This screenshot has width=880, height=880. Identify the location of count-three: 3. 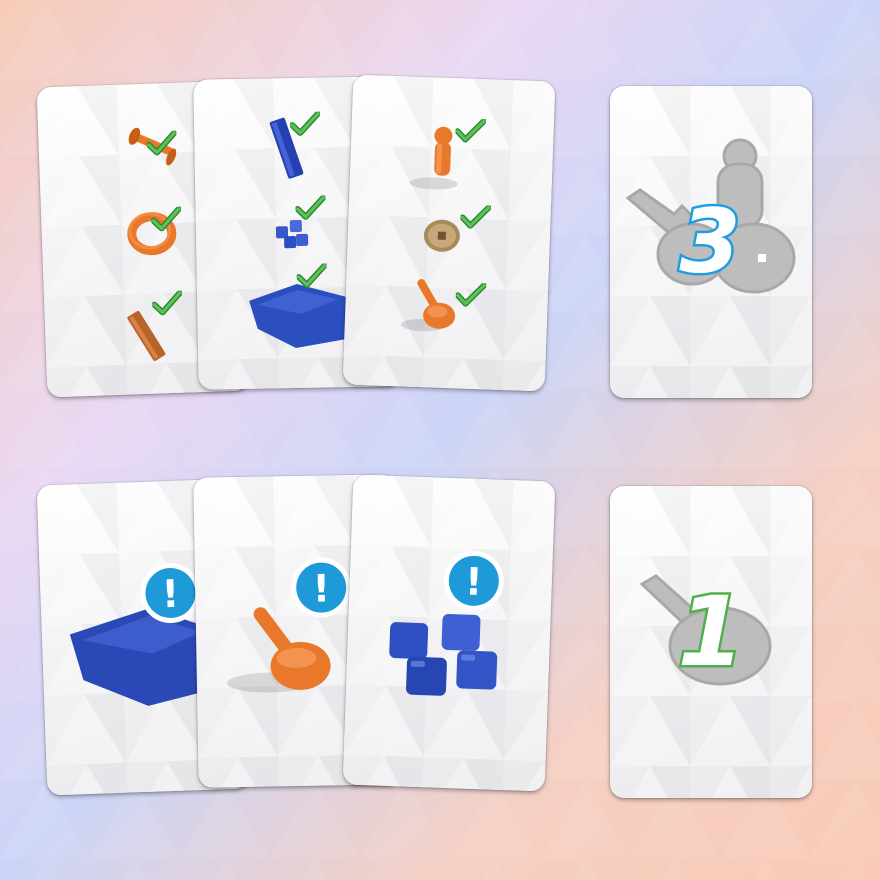
(710, 242).